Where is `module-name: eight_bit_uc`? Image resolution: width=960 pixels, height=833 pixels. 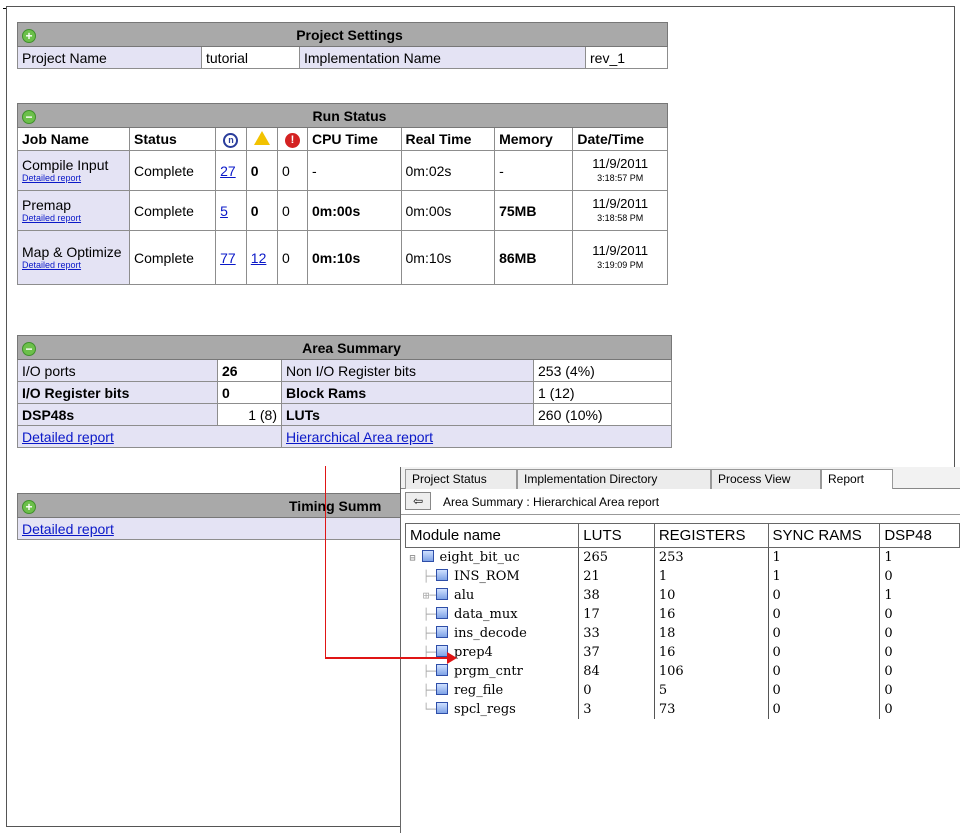 module-name: eight_bit_uc is located at coordinates (479, 557).